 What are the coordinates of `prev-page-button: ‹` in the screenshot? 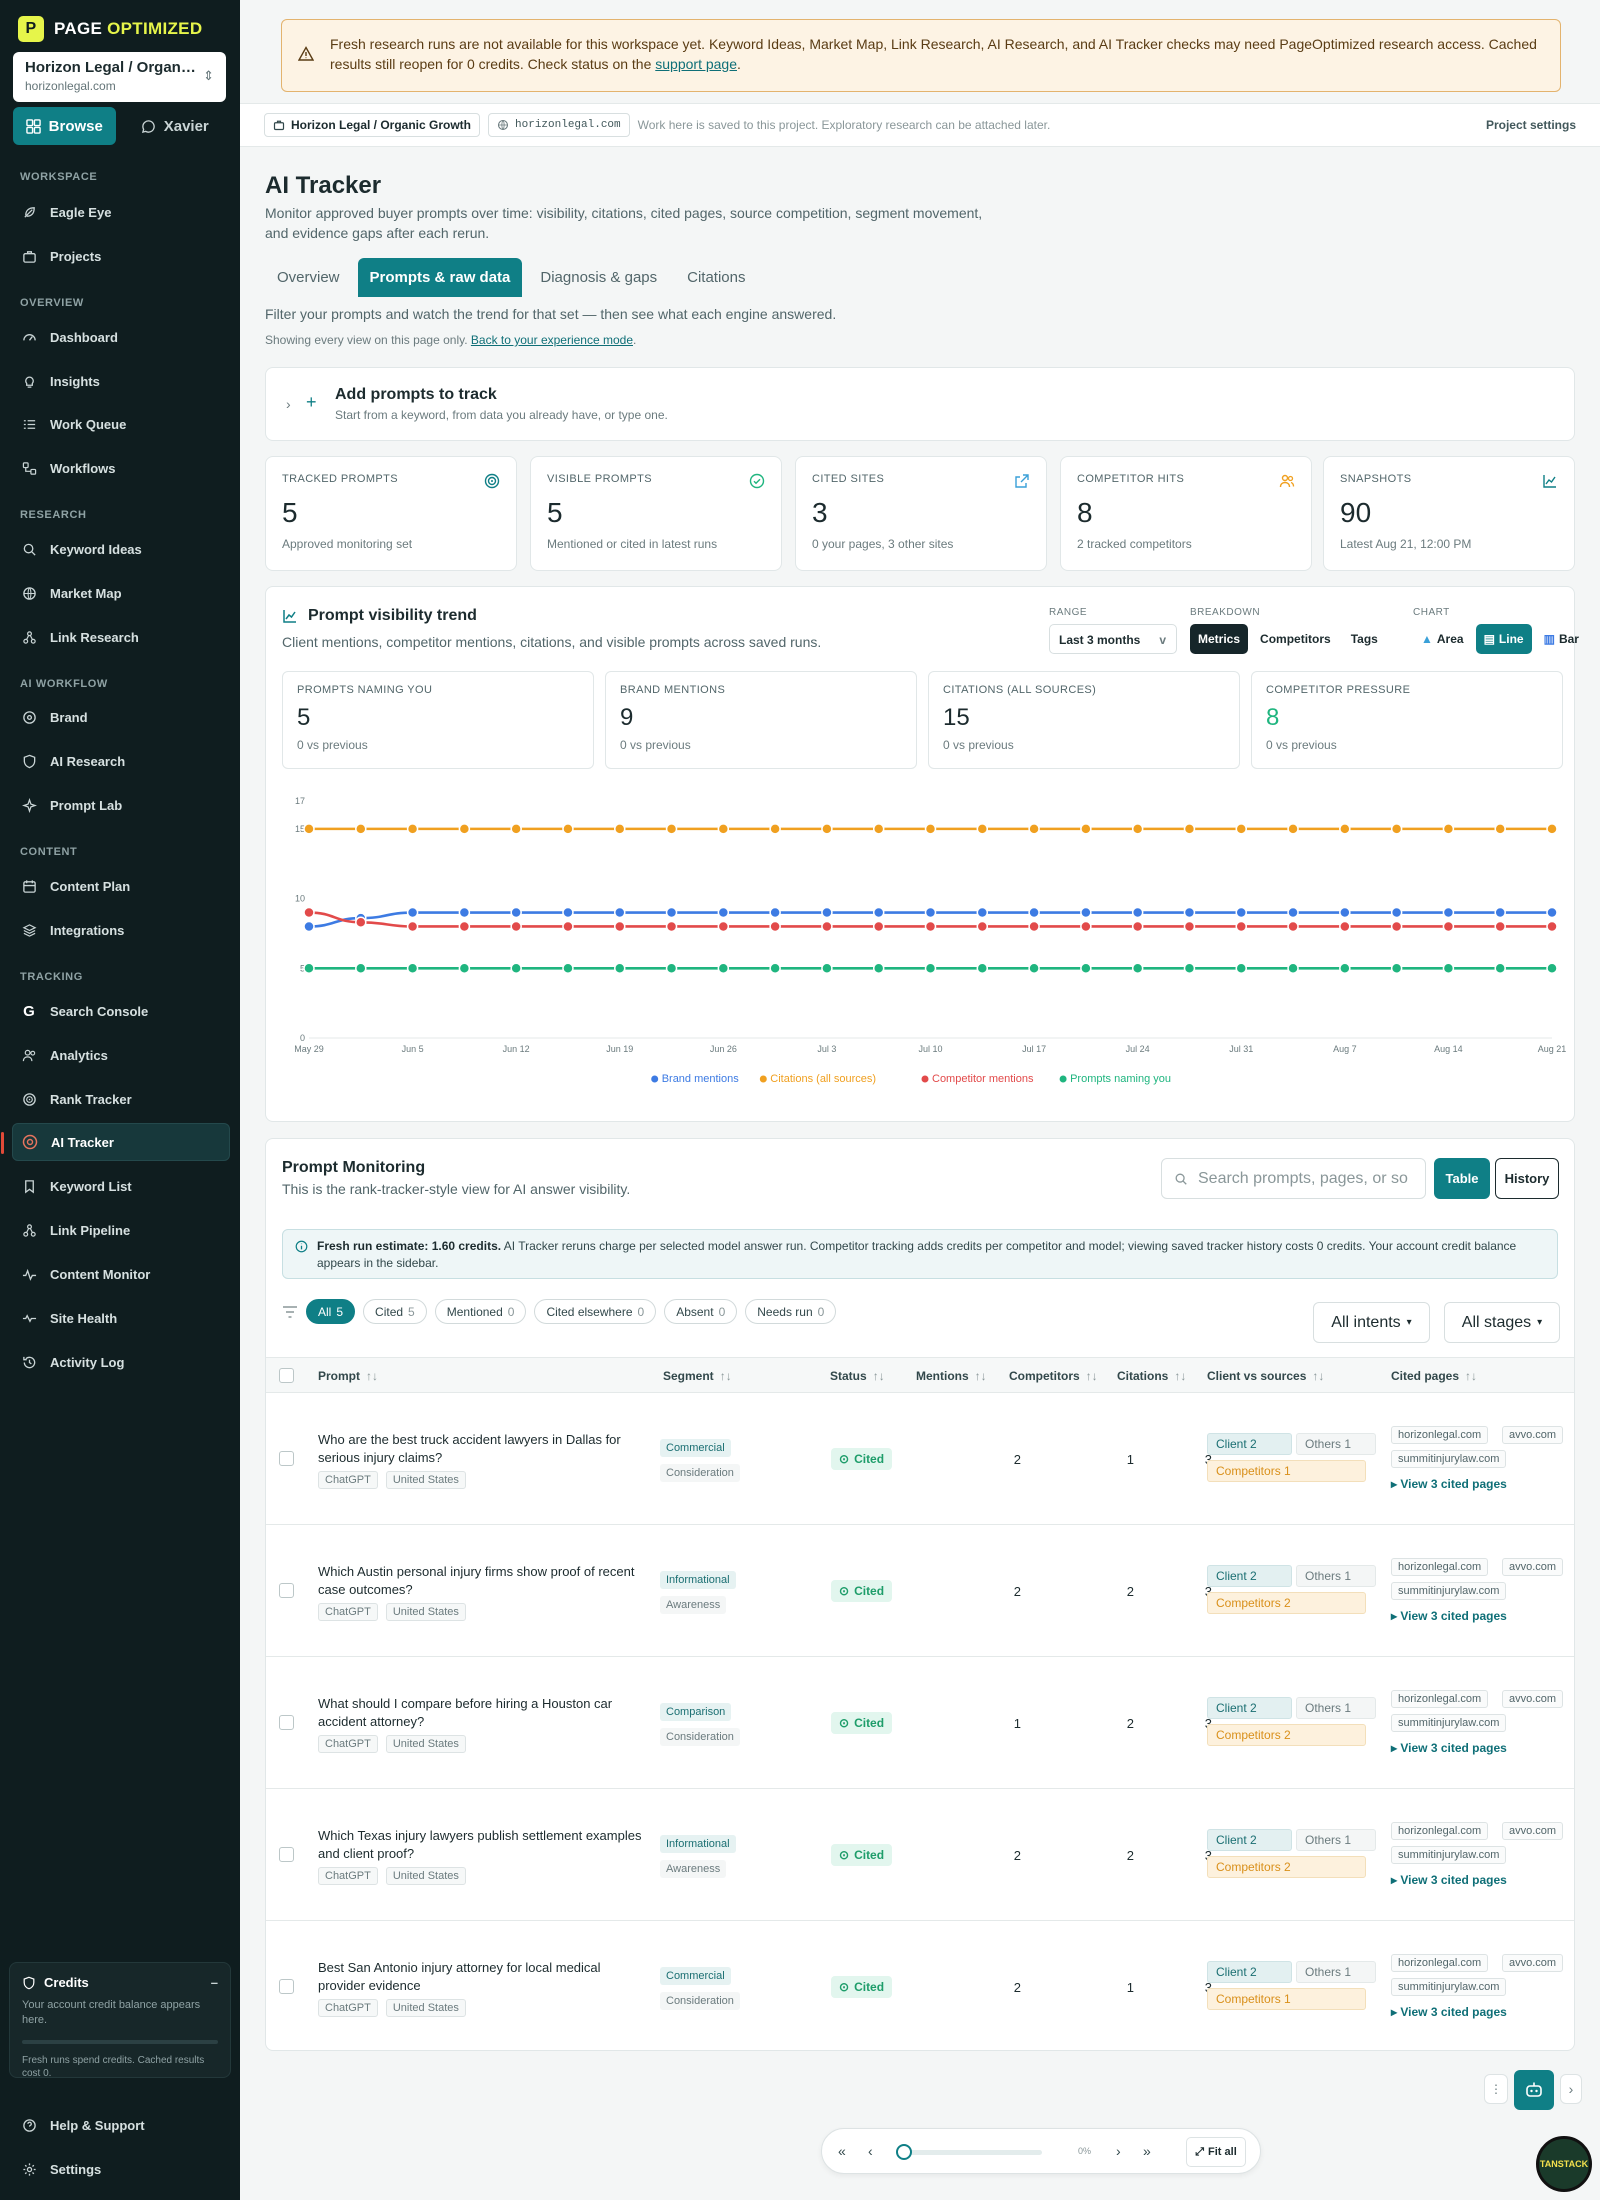 It's located at (870, 2151).